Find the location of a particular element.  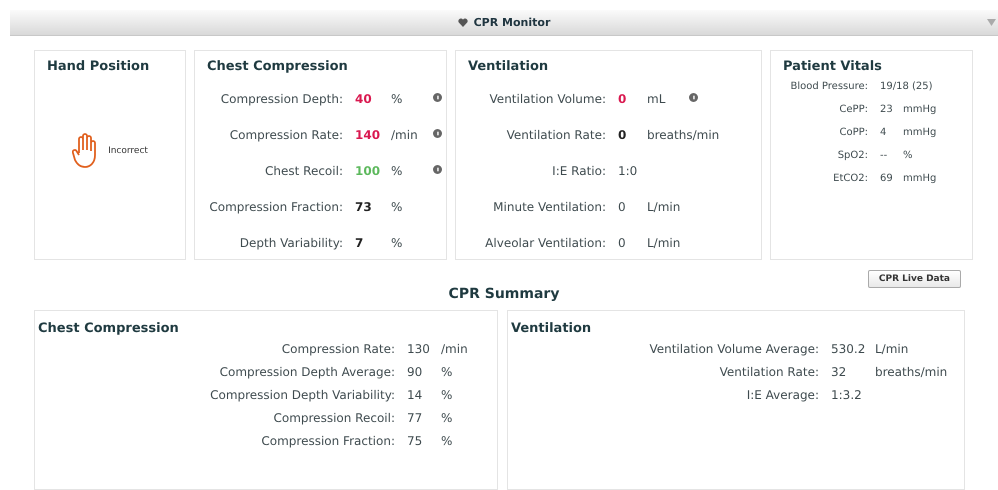

heart-icon is located at coordinates (463, 22).